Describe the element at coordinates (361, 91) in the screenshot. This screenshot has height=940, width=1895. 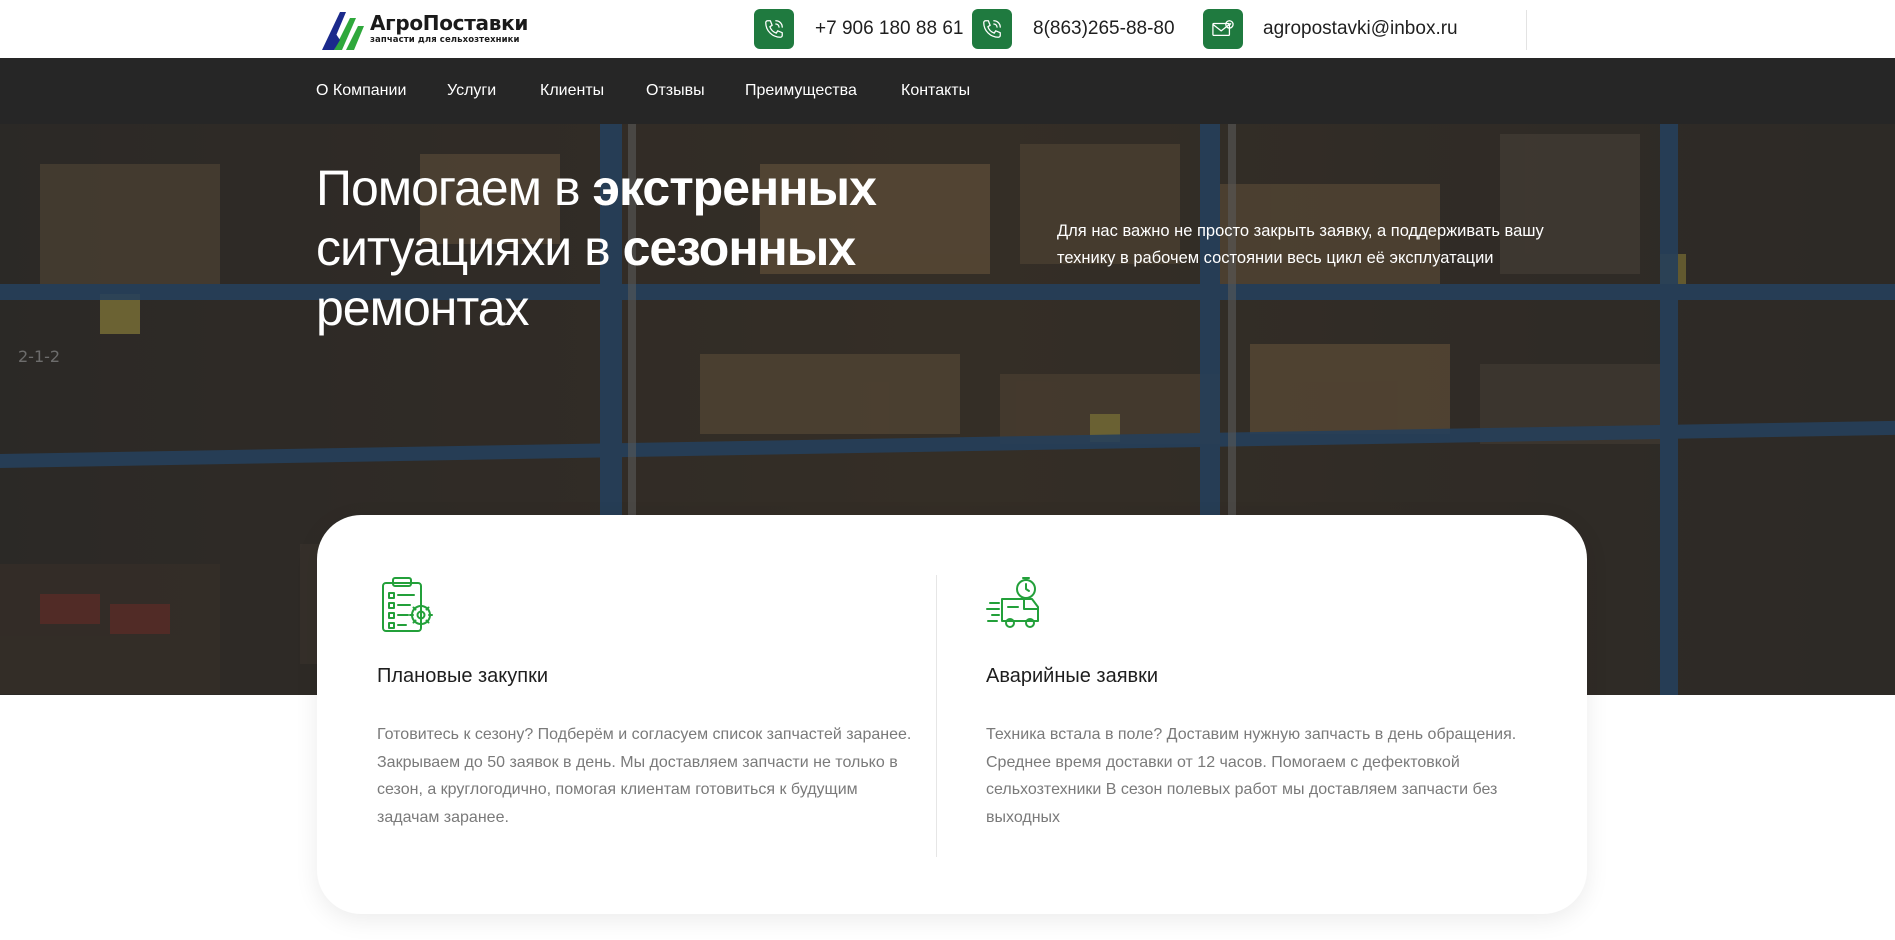
I see `nav-item-about: О Компании` at that location.